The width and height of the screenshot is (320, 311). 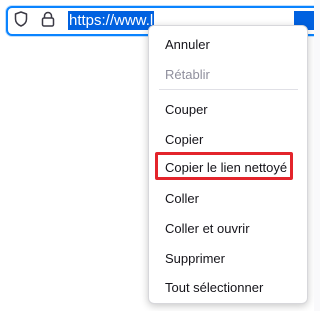 What do you see at coordinates (226, 168) in the screenshot?
I see `menu-item-copy-clean-link: Copier le lien nettoyé` at bounding box center [226, 168].